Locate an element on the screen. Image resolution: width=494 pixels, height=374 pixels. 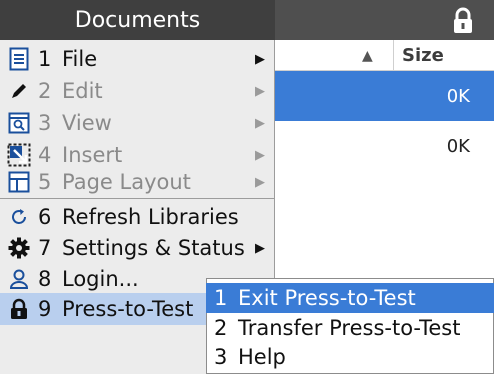
documents-menu-title: Documents is located at coordinates (137, 20).